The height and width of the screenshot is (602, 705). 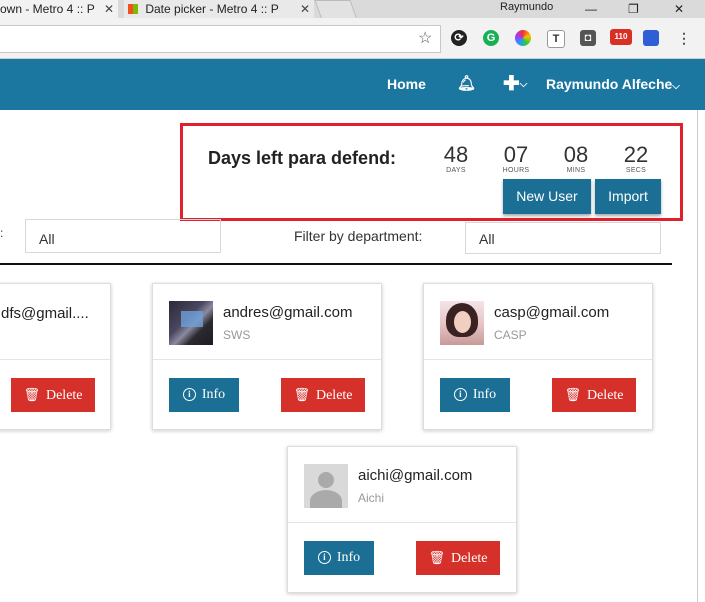 I want to click on import-button: Import, so click(x=628, y=196).